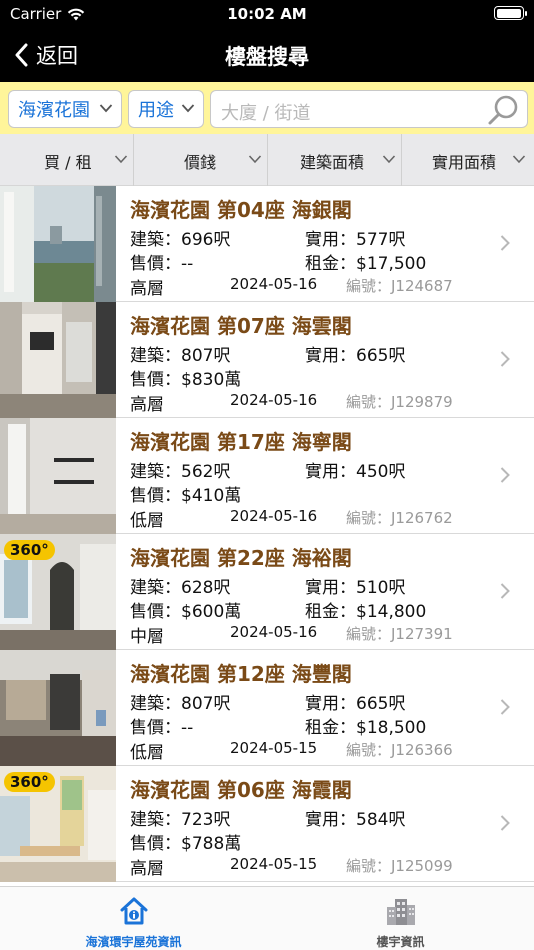 This screenshot has width=534, height=950. What do you see at coordinates (399, 866) in the screenshot?
I see `listing-code: 編號：J125099` at bounding box center [399, 866].